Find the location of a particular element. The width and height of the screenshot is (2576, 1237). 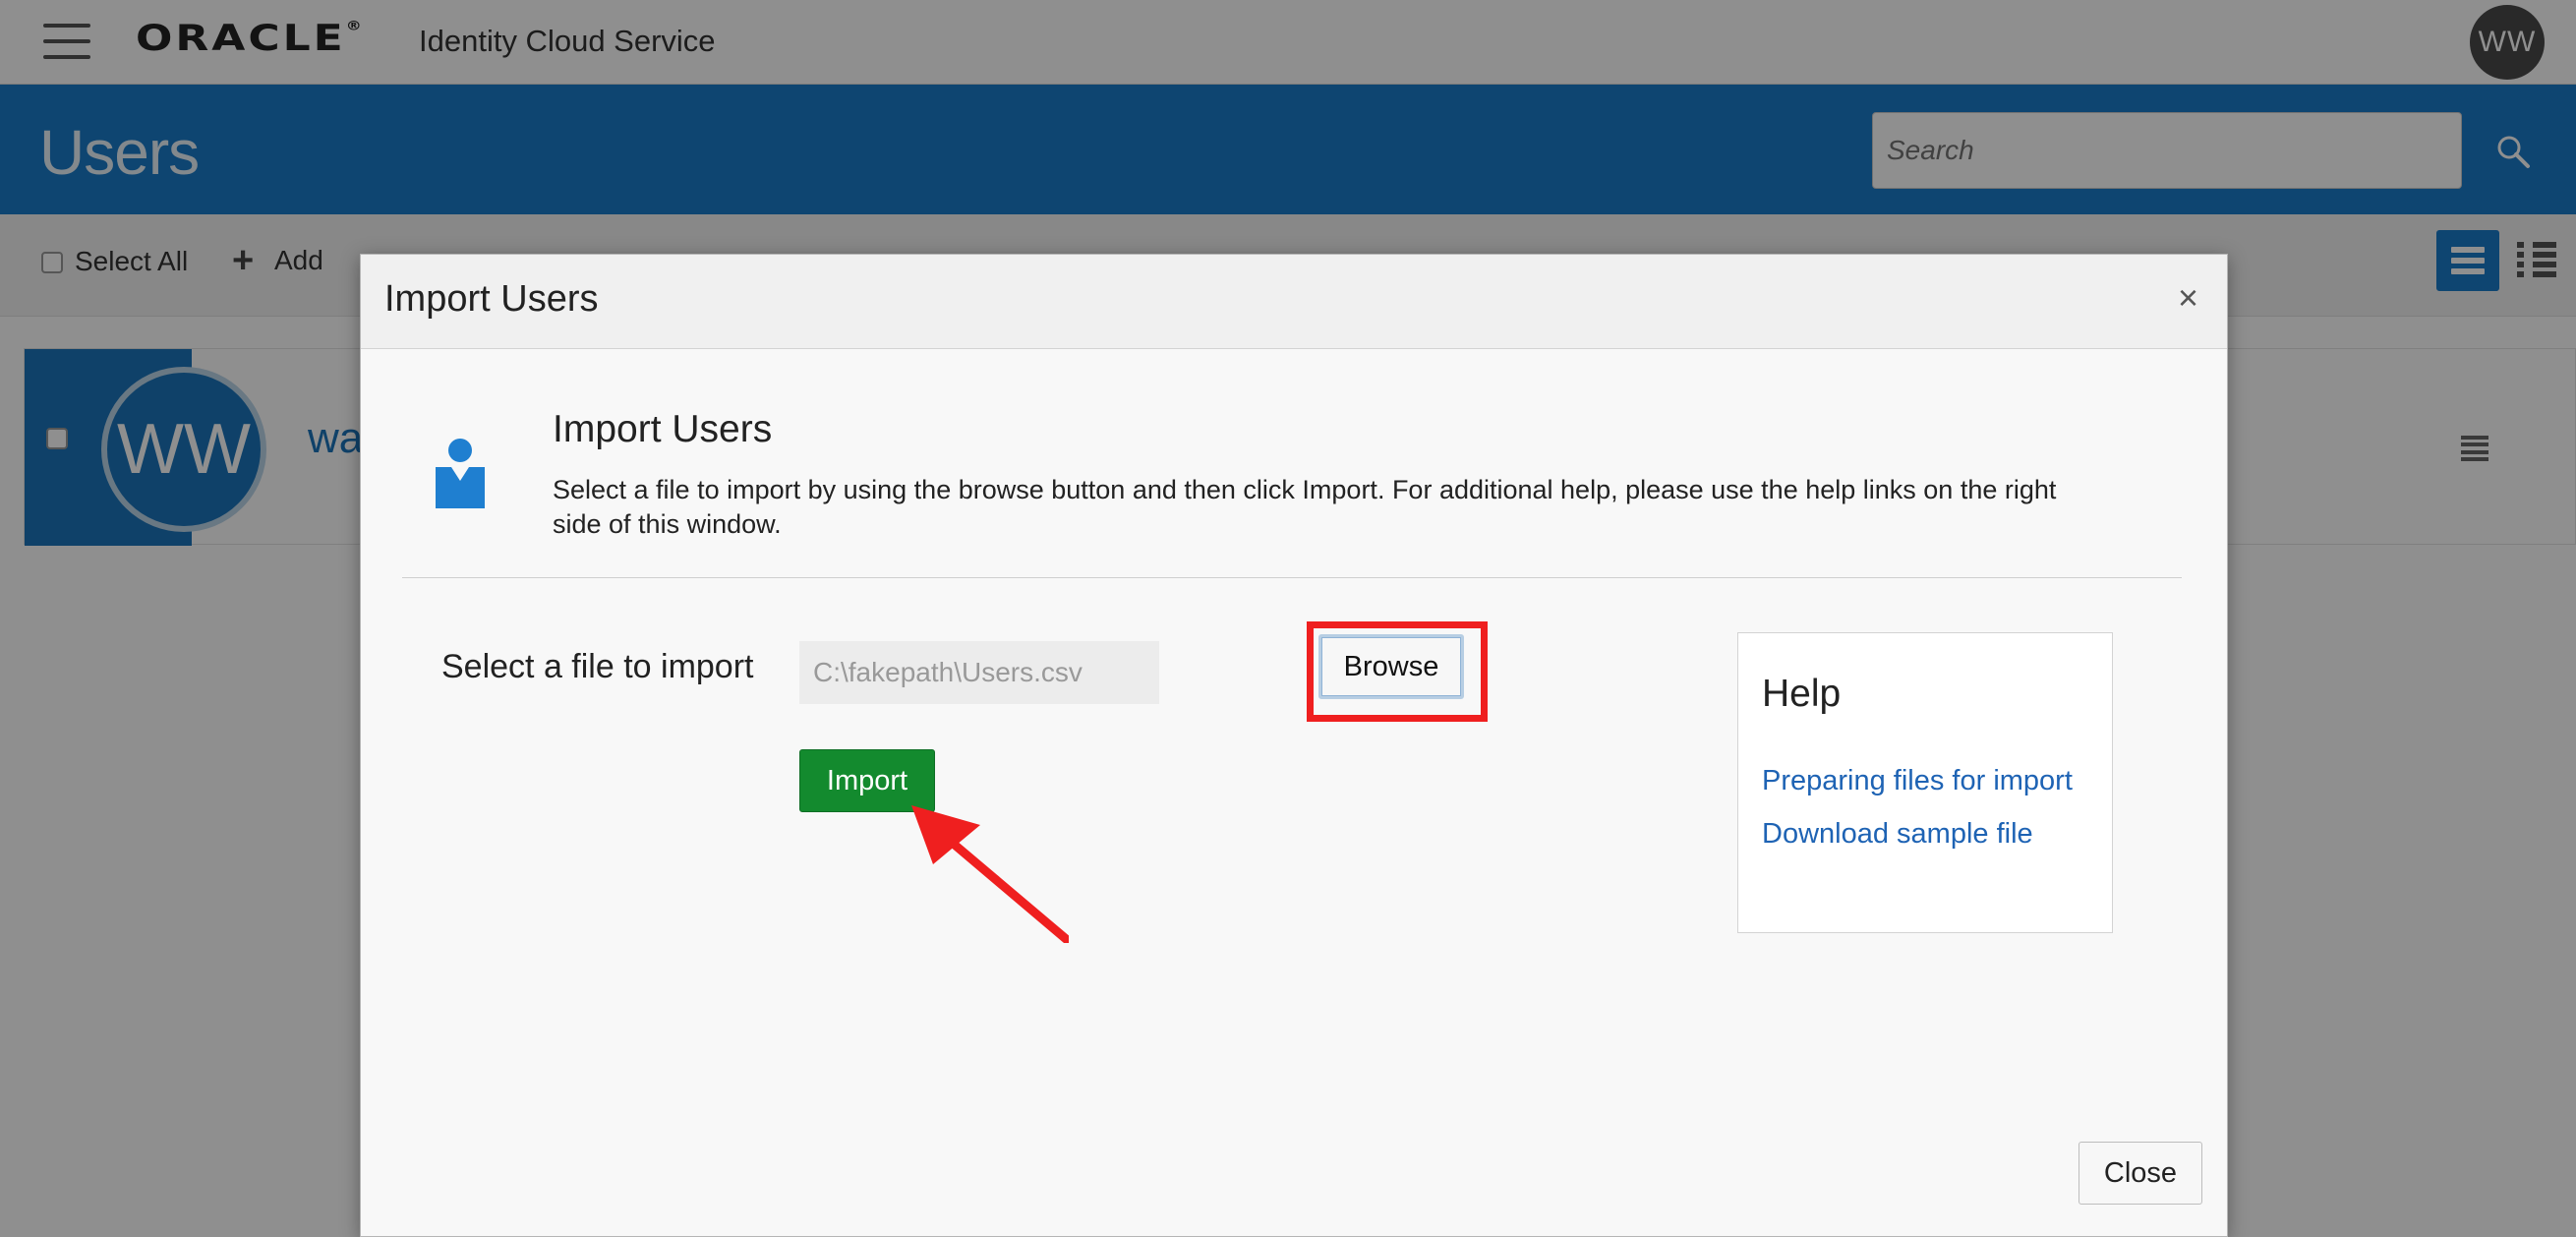

user-import-icon is located at coordinates (460, 474).